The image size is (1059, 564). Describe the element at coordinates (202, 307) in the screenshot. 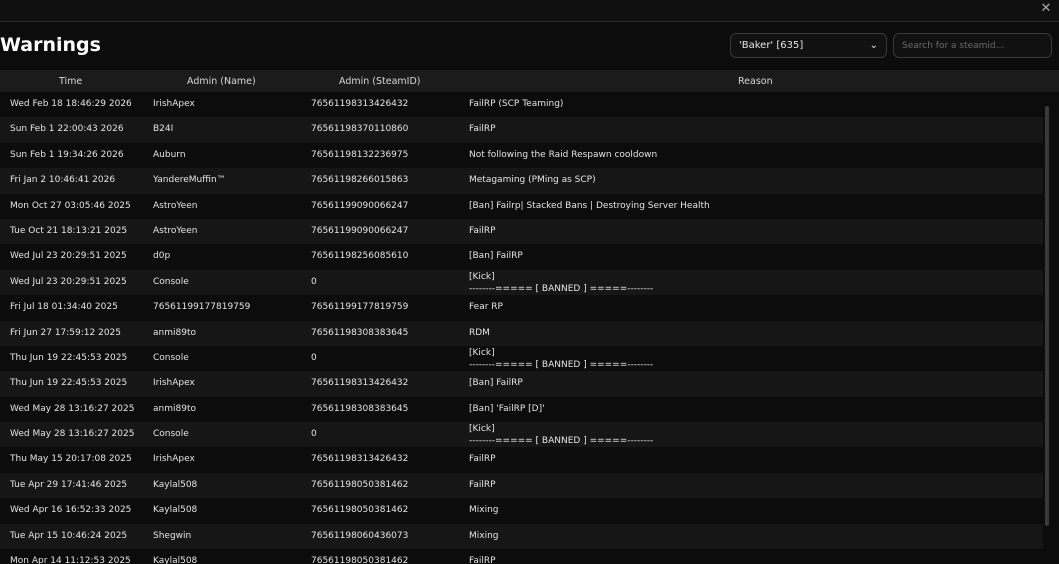

I see `cell-admin-name: 76561199177819759` at that location.